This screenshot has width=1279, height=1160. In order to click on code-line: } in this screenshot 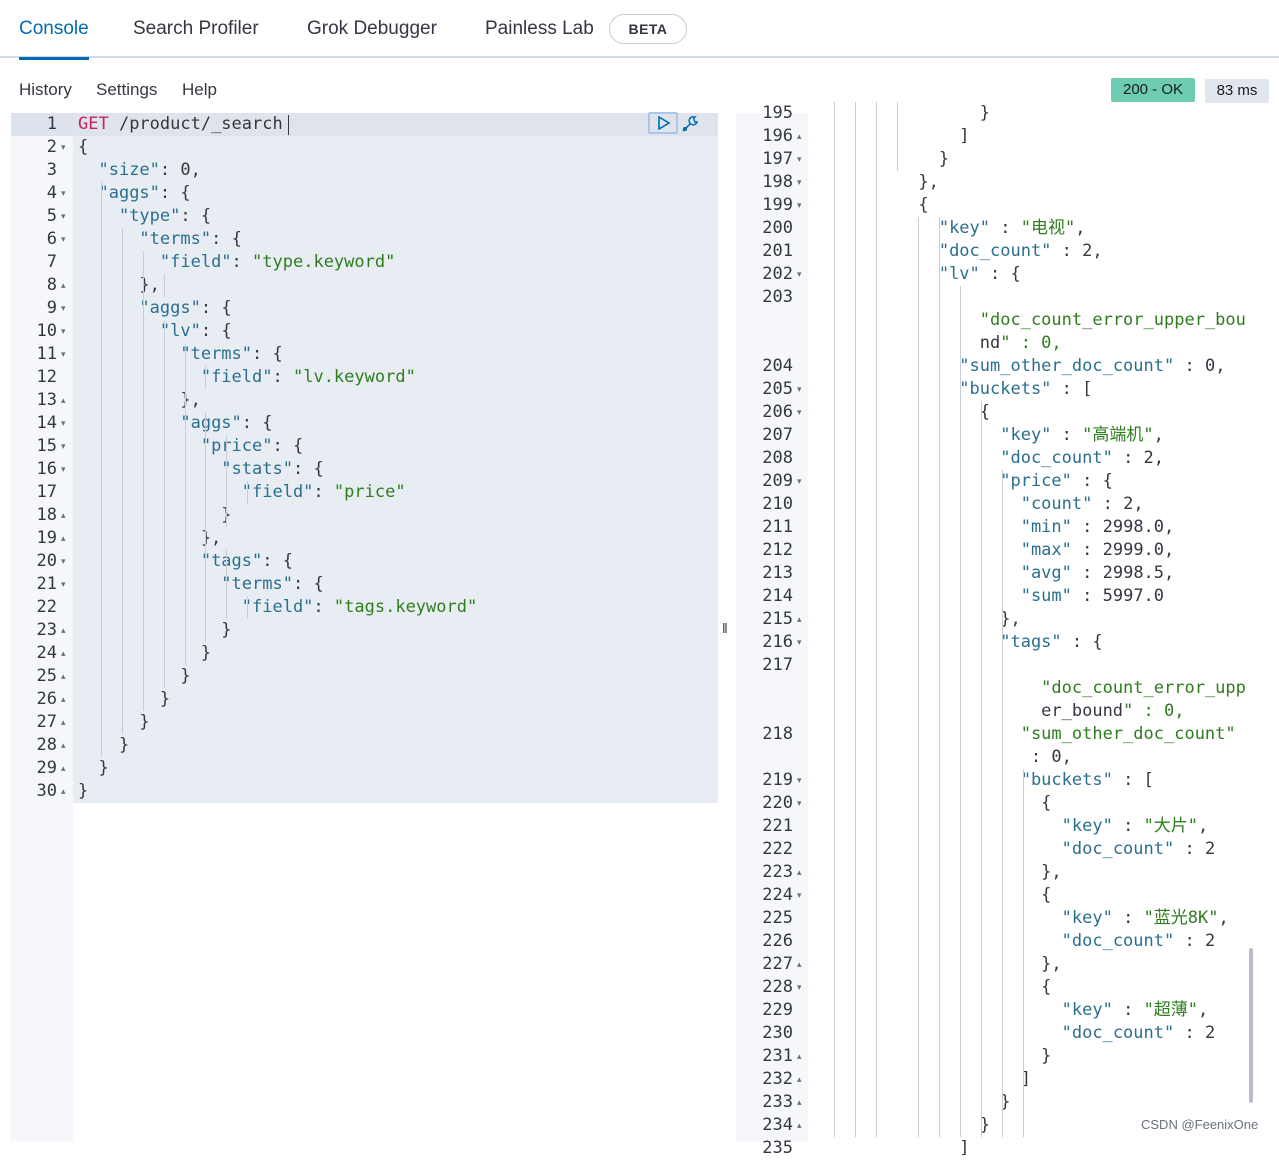, I will do `click(145, 653)`.